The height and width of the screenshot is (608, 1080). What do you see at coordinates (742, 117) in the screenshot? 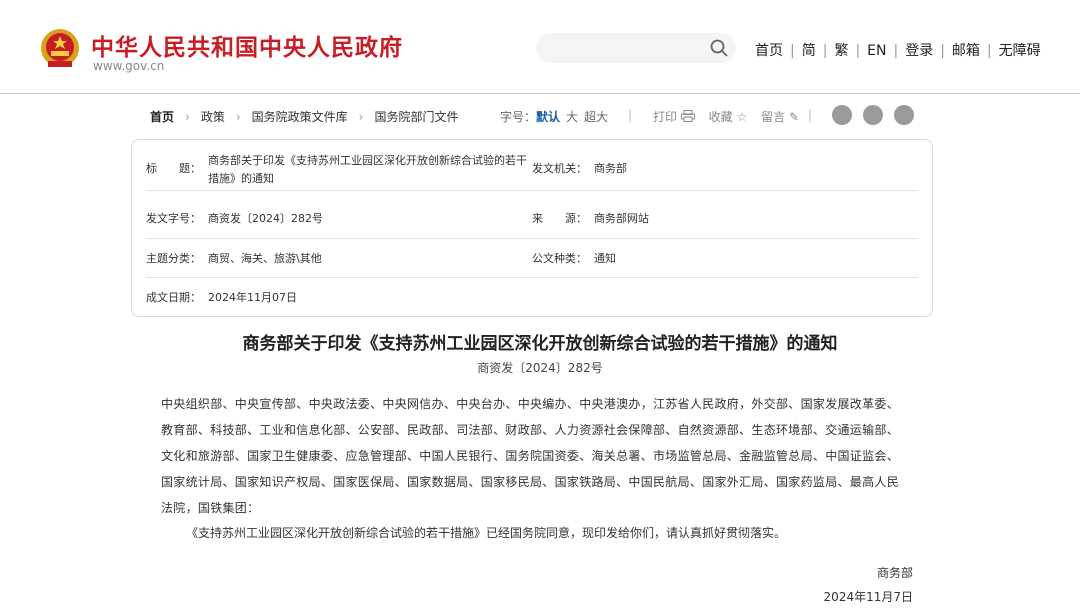
I see `star-icon: ☆` at bounding box center [742, 117].